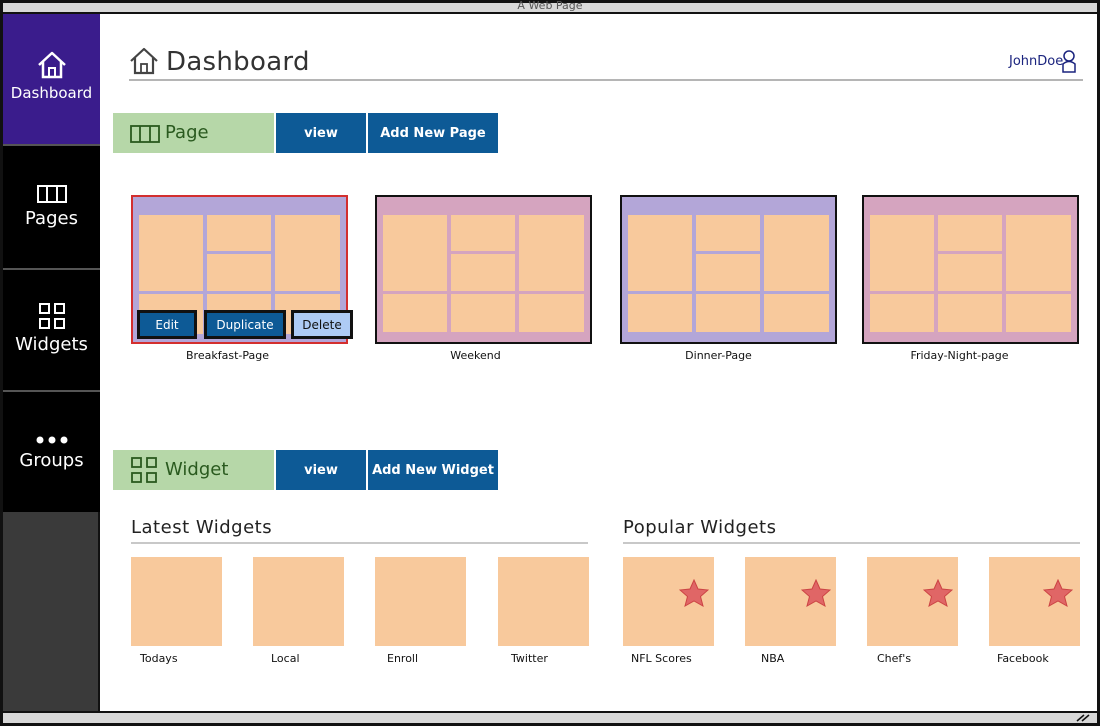  I want to click on widget-caption: Local, so click(285, 658).